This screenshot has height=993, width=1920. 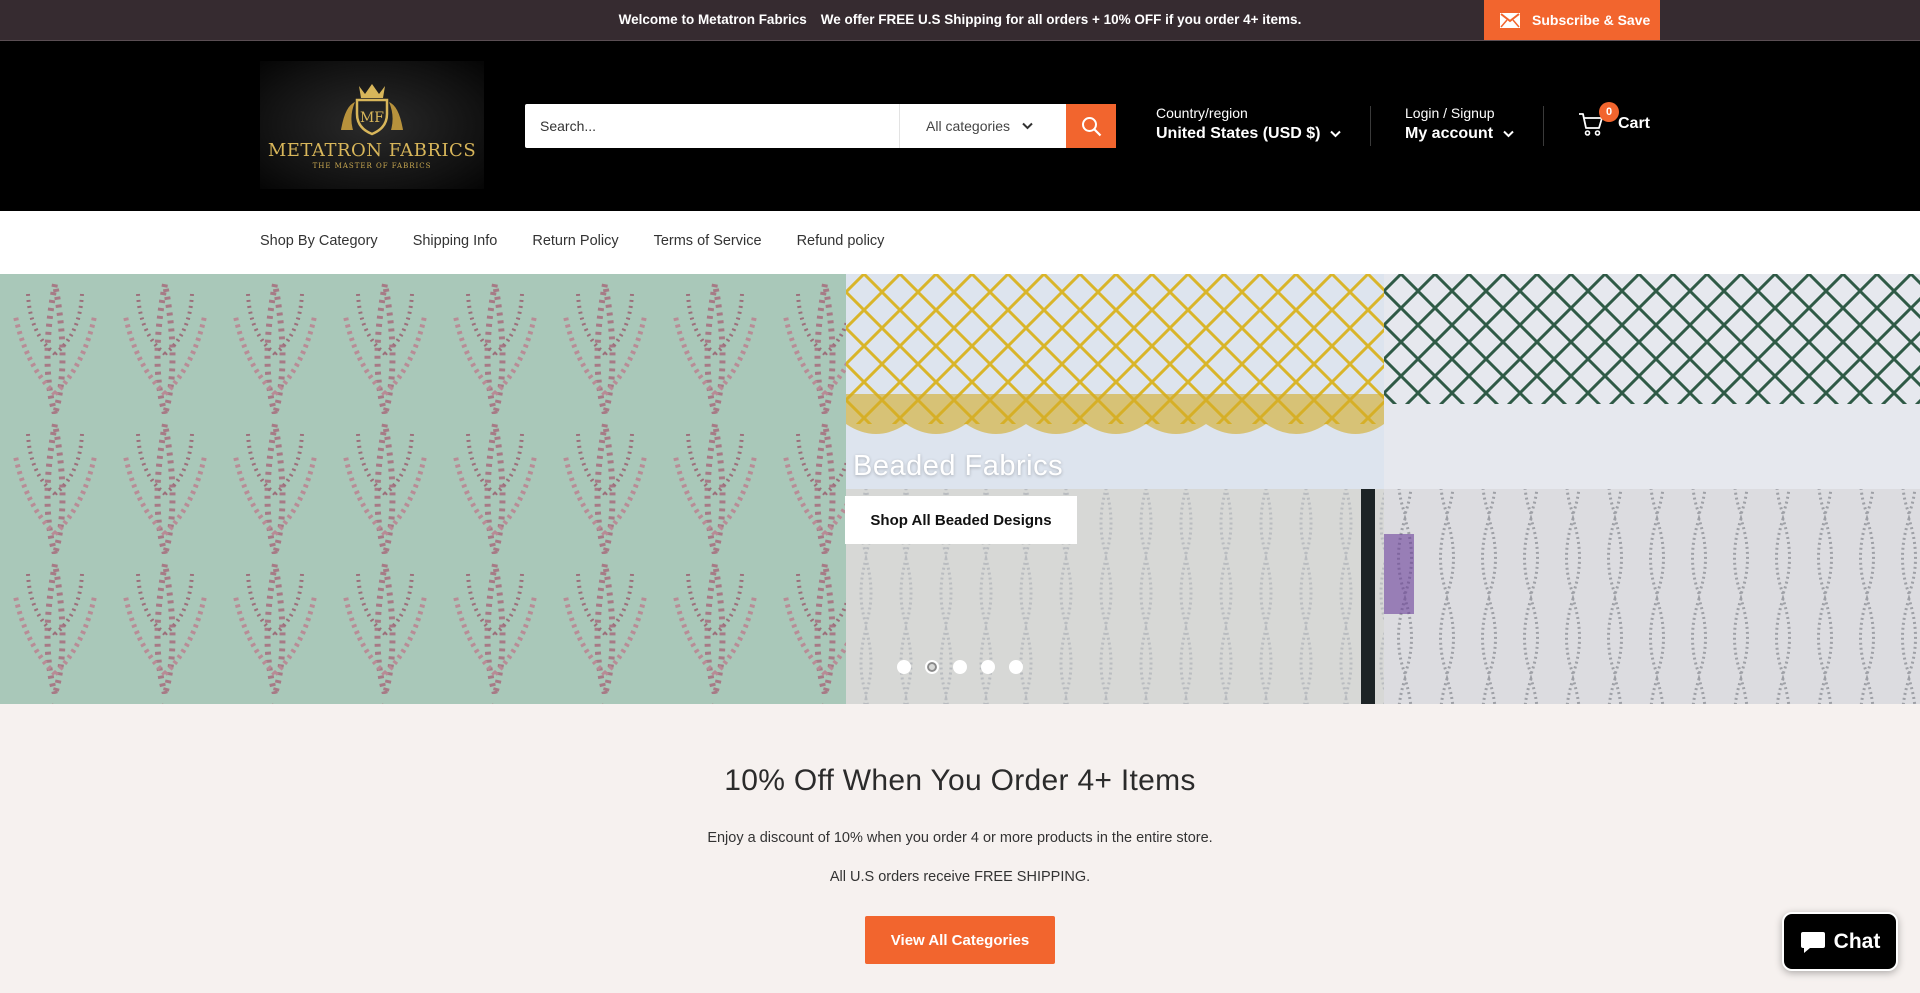 What do you see at coordinates (1812, 942) in the screenshot?
I see `chat-bubble-icon` at bounding box center [1812, 942].